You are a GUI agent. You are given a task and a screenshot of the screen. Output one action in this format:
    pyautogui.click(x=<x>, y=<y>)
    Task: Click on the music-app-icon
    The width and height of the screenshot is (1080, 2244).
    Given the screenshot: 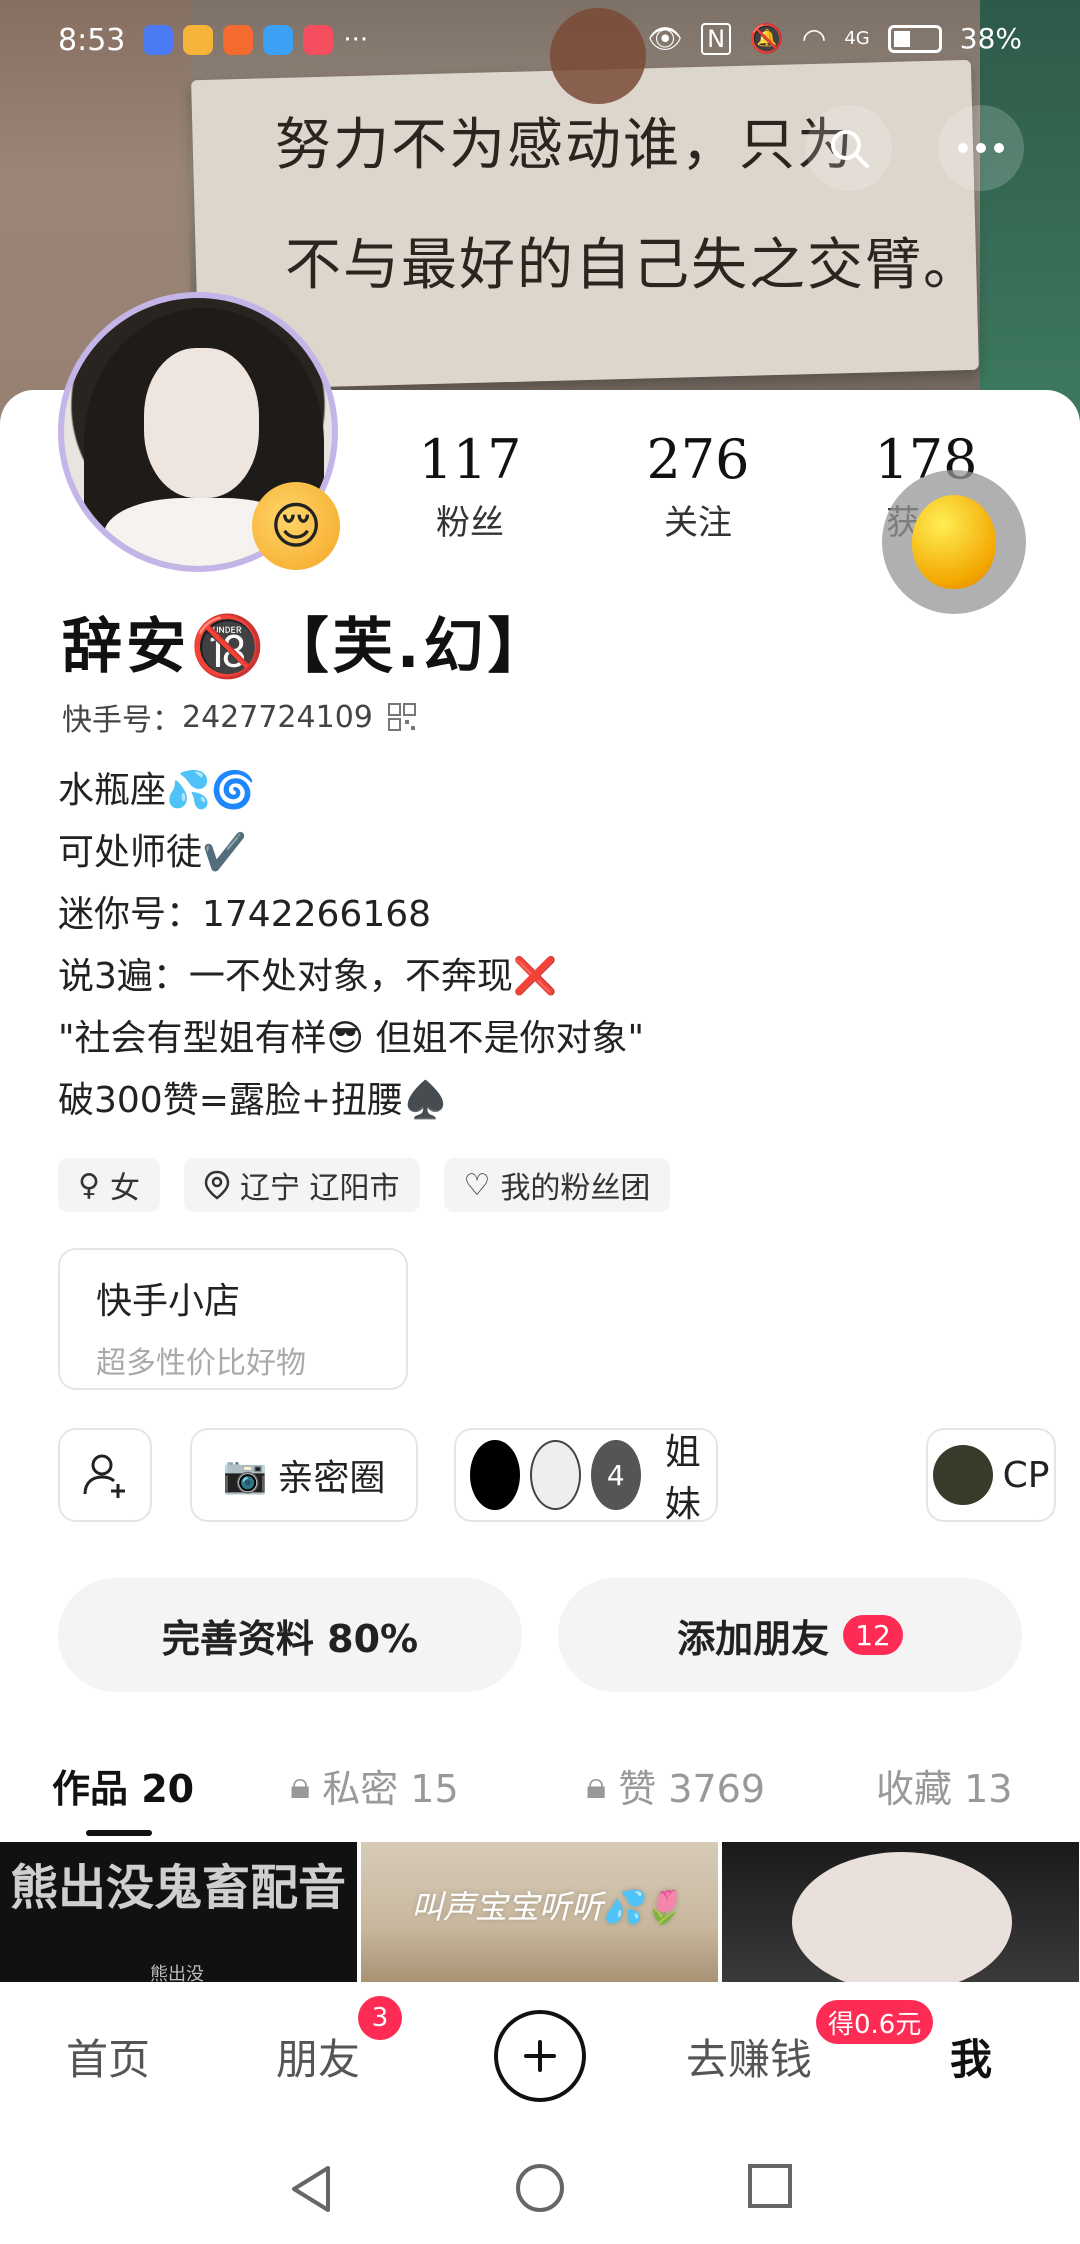 What is the action you would take?
    pyautogui.click(x=158, y=40)
    